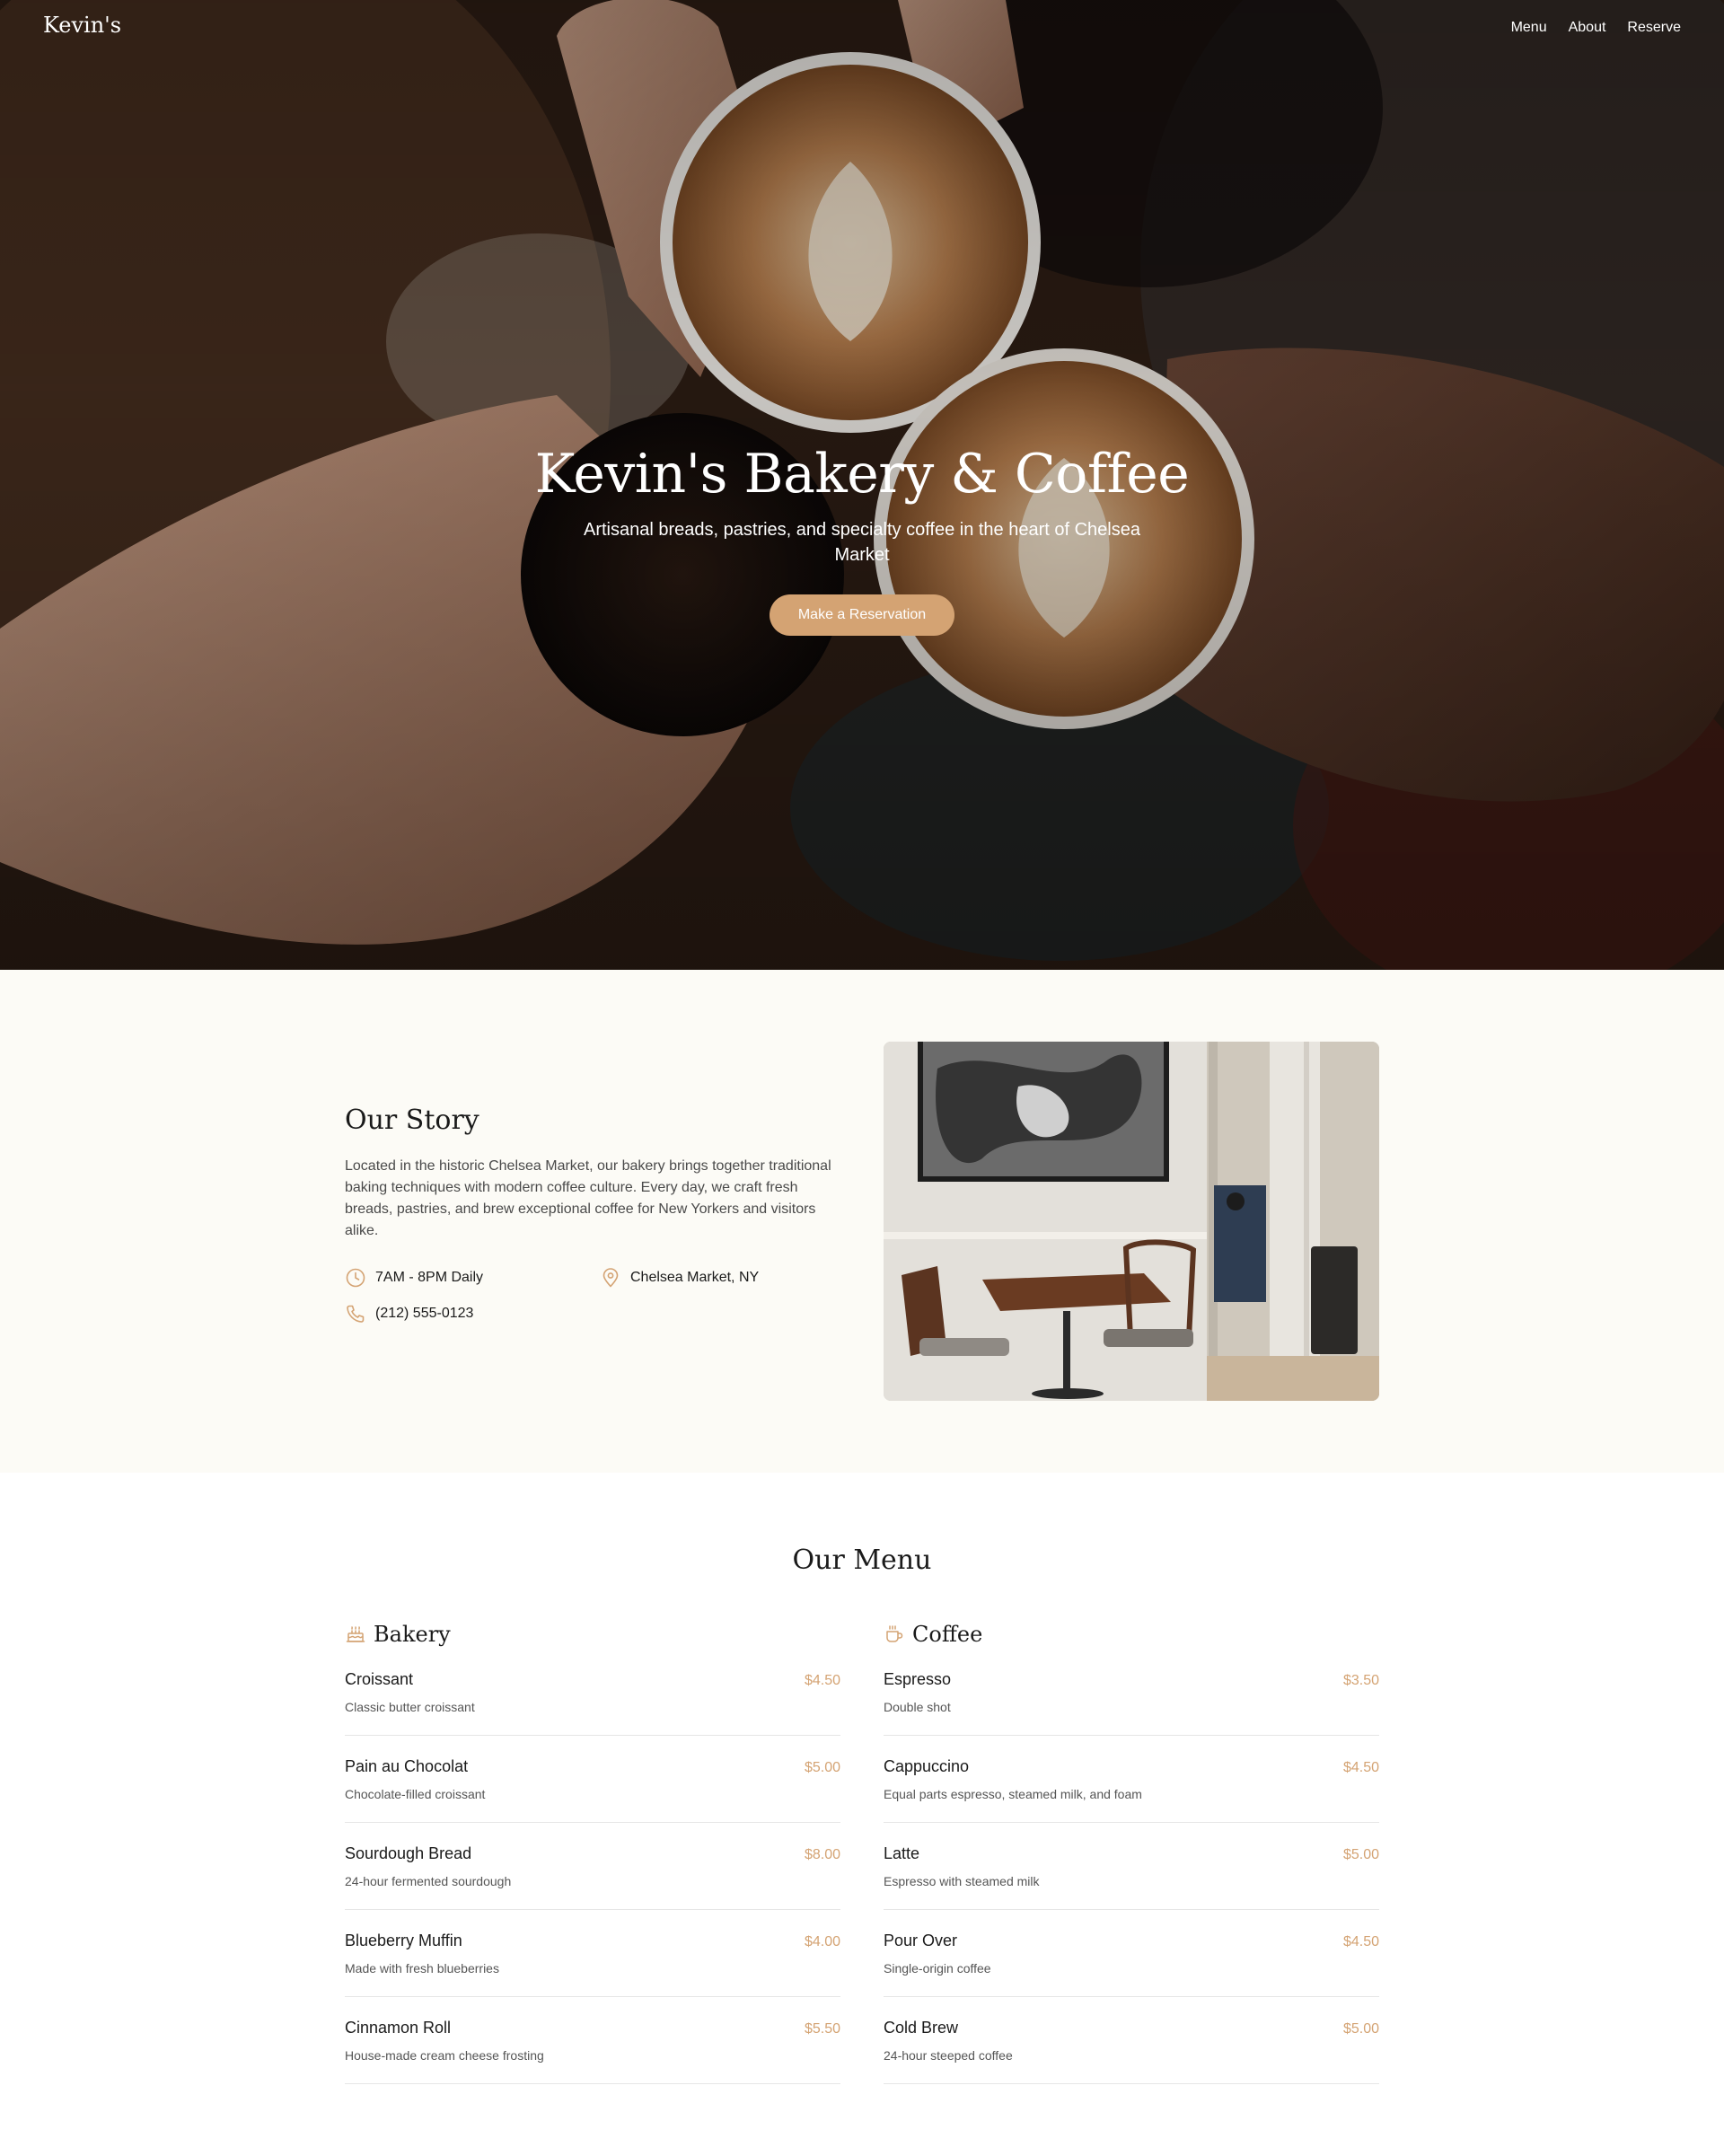 The width and height of the screenshot is (1724, 2156). What do you see at coordinates (428, 1881) in the screenshot?
I see `item-description: 24-hour fermented sourdough` at bounding box center [428, 1881].